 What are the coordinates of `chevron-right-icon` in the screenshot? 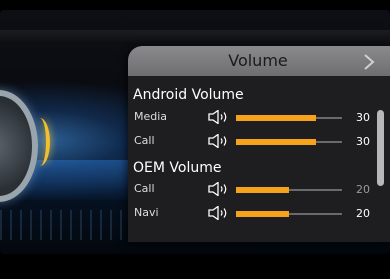 It's located at (369, 62).